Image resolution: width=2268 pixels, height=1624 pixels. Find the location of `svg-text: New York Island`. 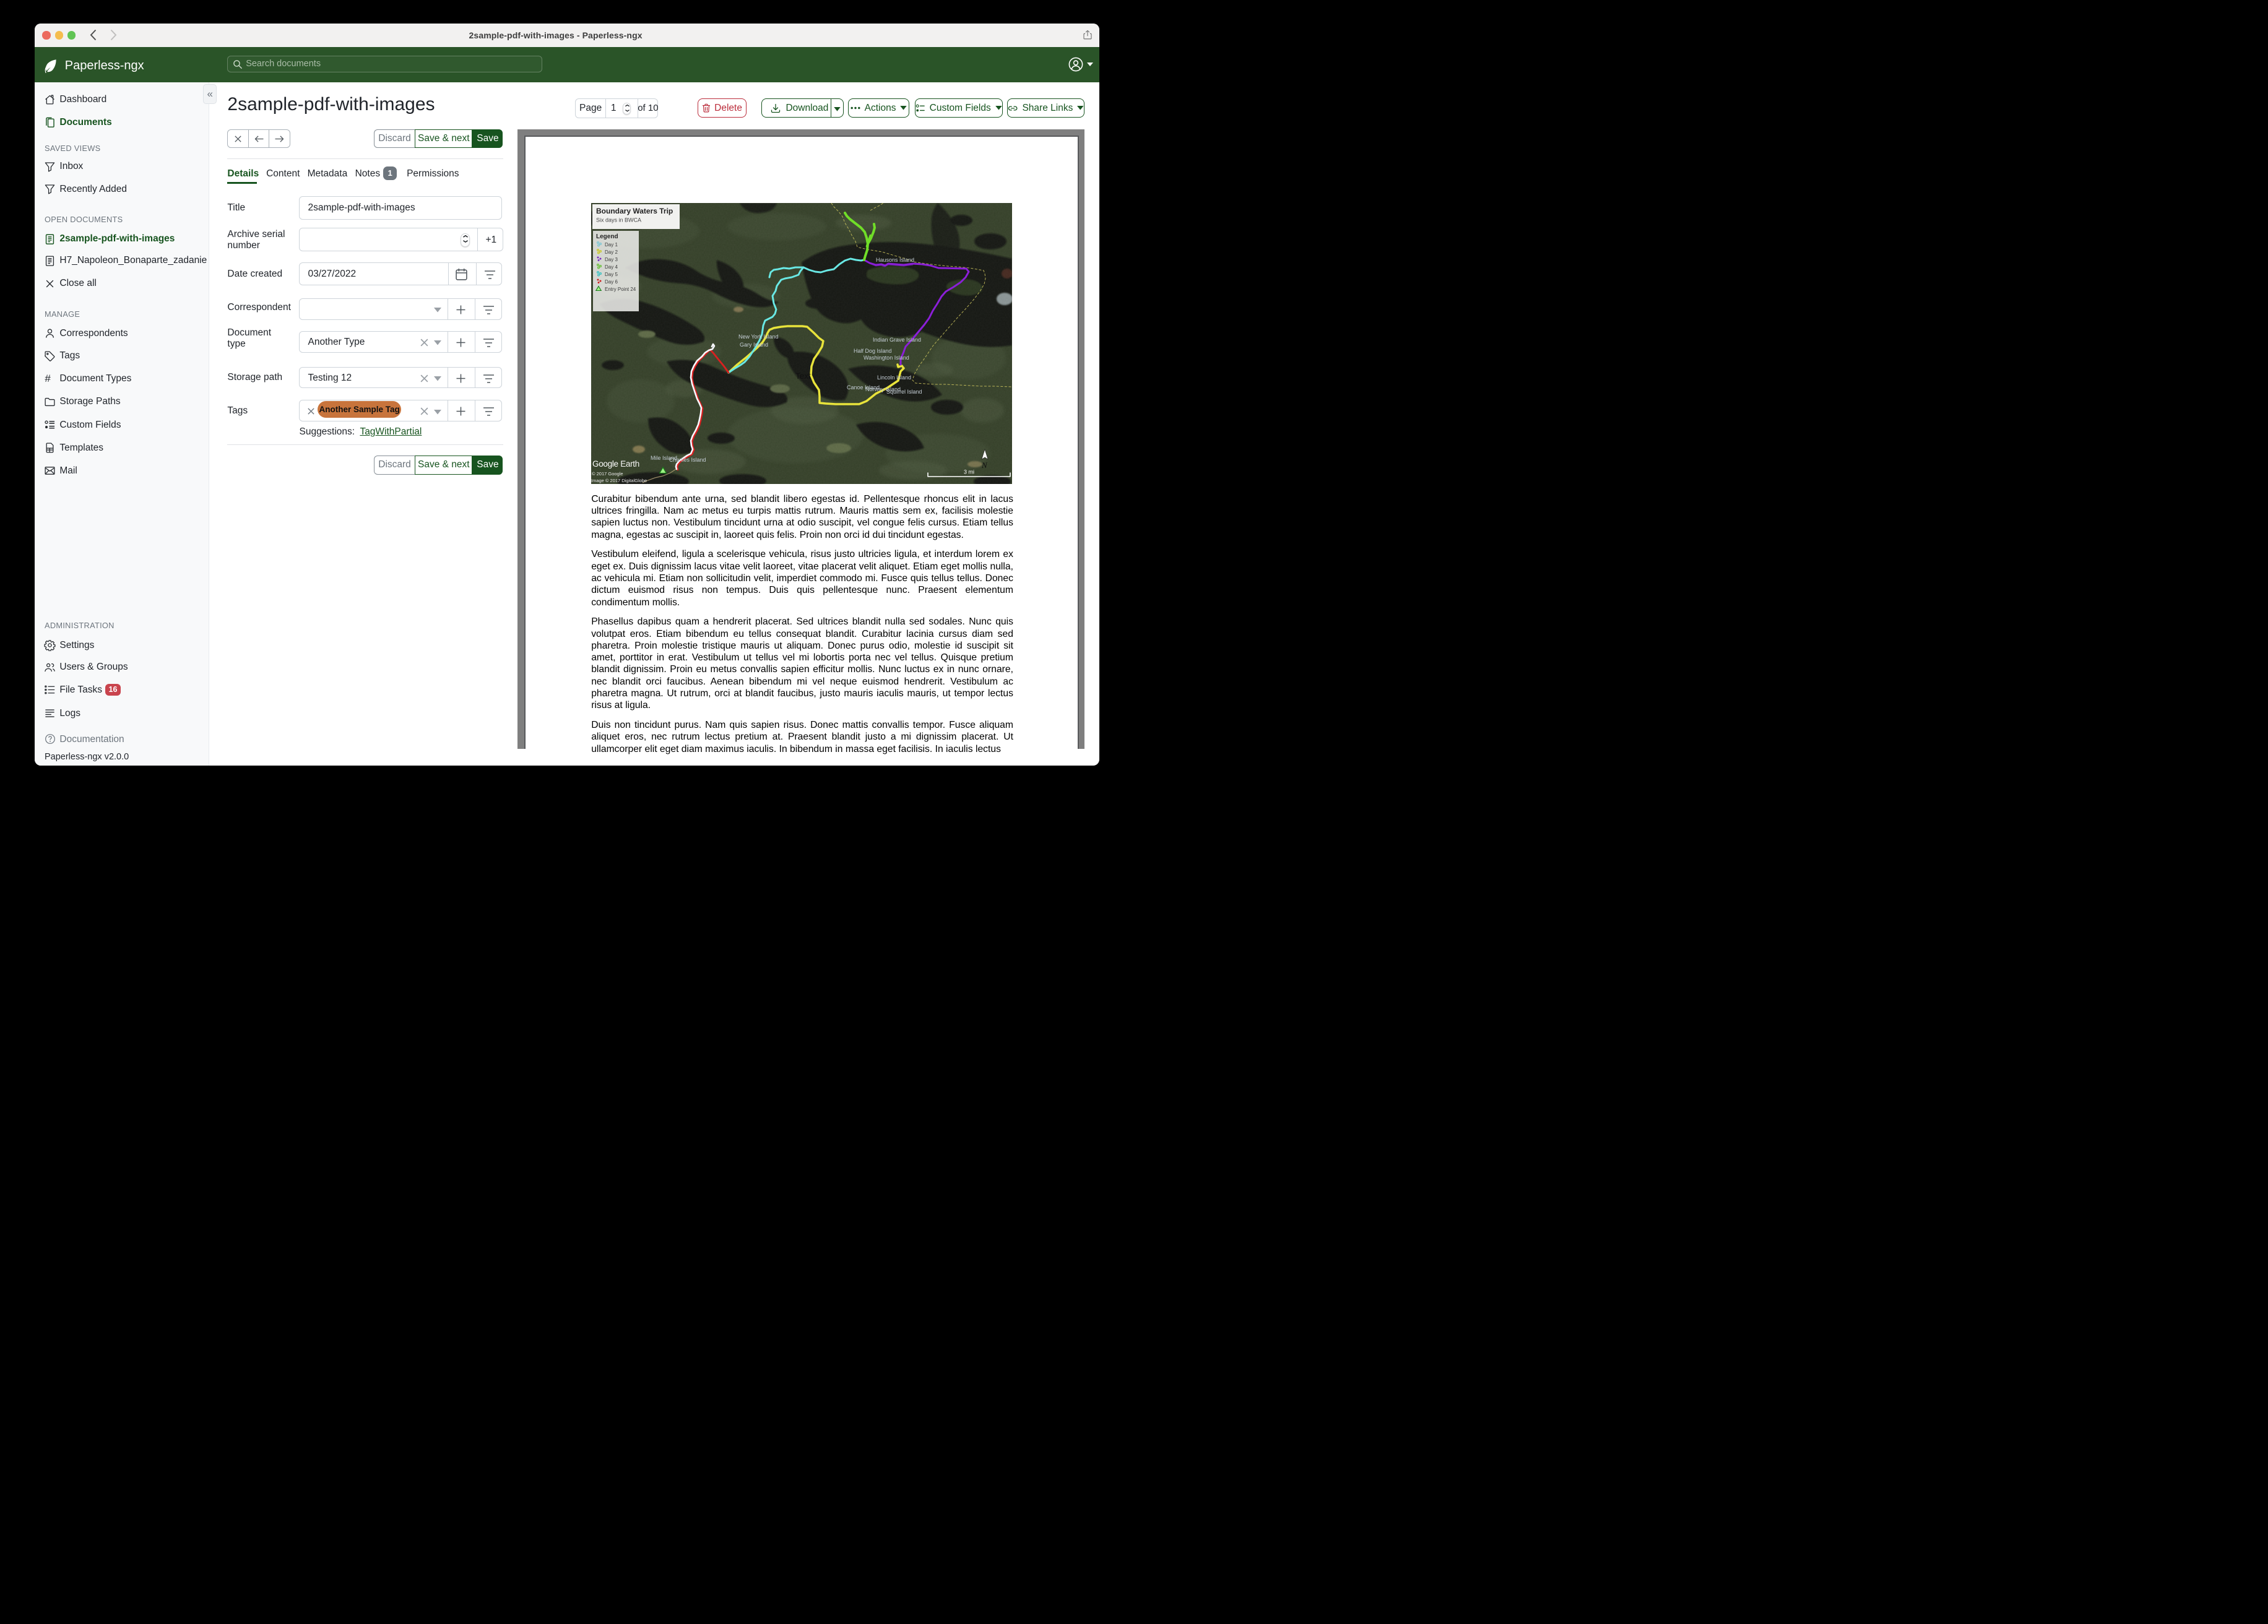

svg-text: New York Island is located at coordinates (758, 337).